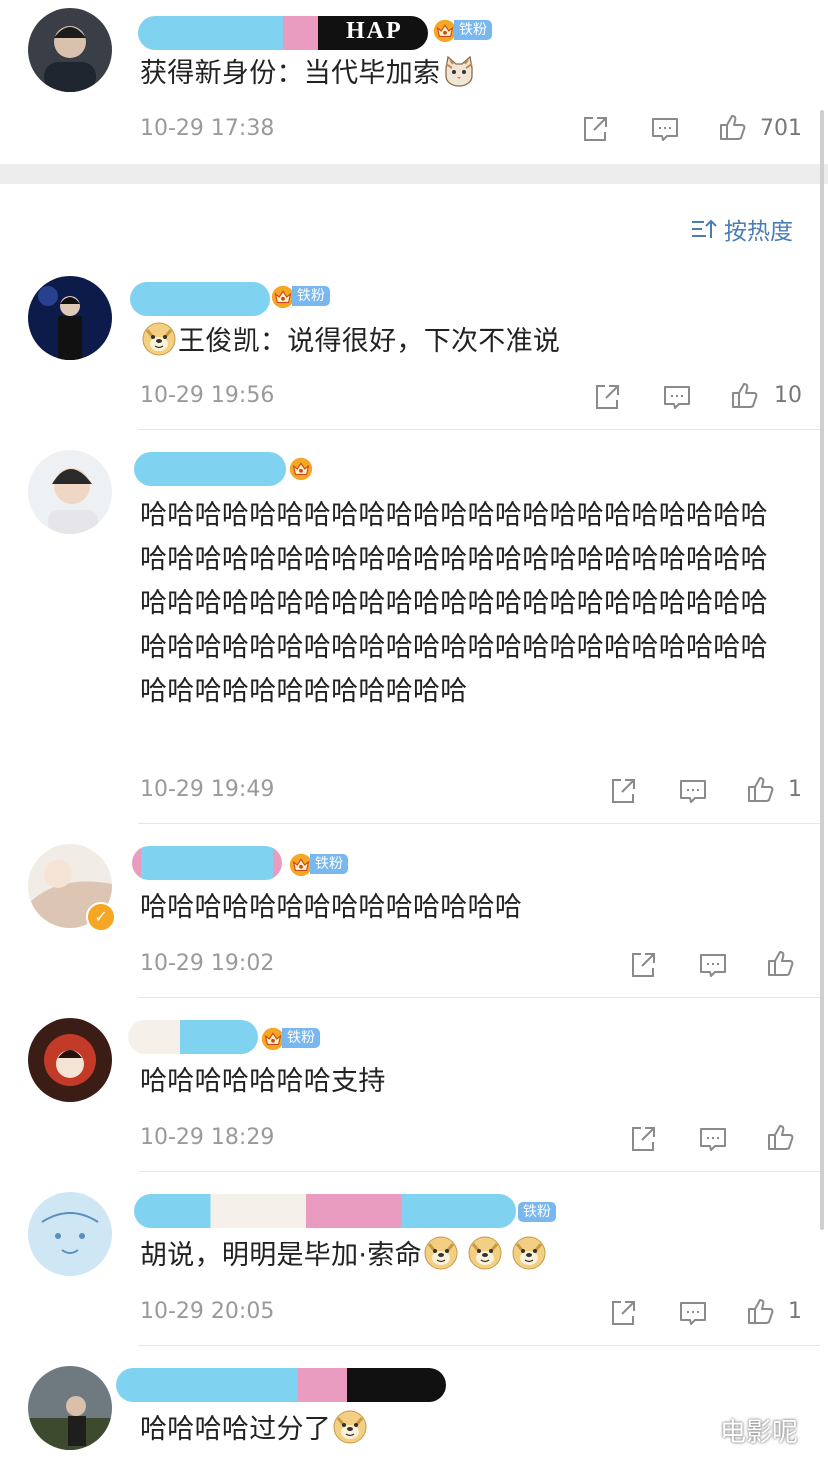 The width and height of the screenshot is (828, 1463). I want to click on section-separator, so click(414, 174).